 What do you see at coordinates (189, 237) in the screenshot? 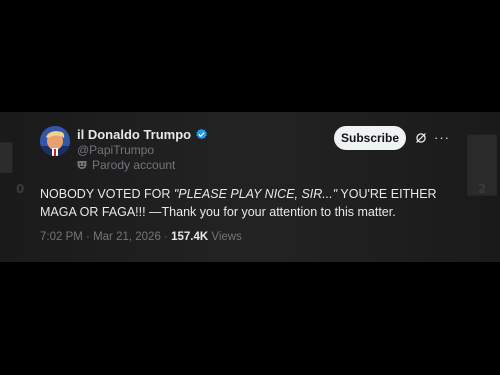
I see `views-count: 157.4K` at bounding box center [189, 237].